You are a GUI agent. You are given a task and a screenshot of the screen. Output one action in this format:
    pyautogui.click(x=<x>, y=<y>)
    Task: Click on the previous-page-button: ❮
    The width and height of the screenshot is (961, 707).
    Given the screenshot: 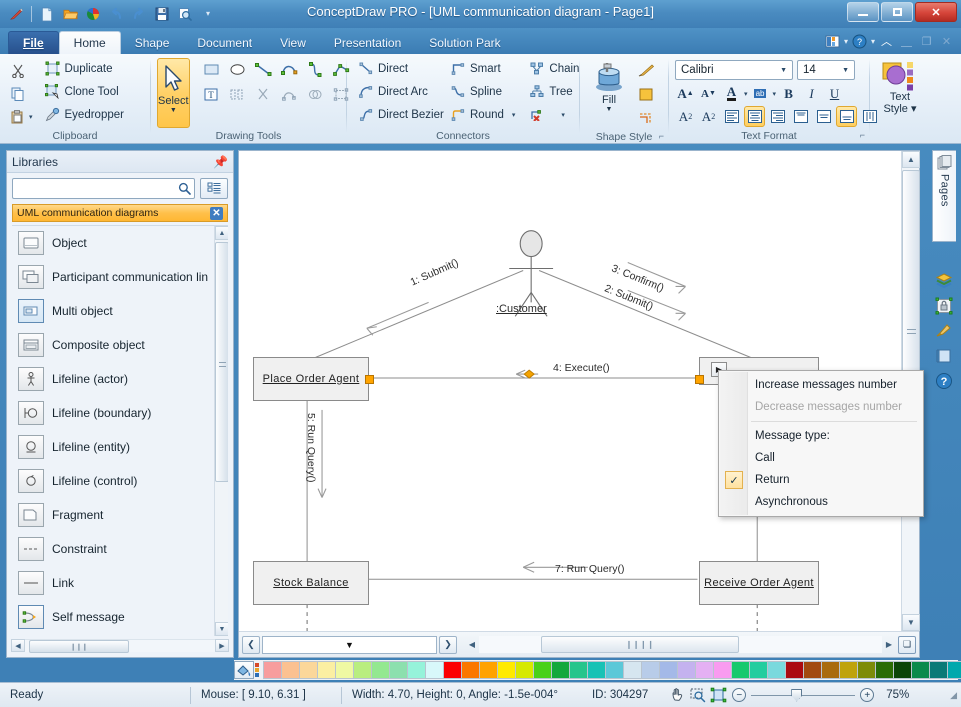 What is the action you would take?
    pyautogui.click(x=251, y=644)
    